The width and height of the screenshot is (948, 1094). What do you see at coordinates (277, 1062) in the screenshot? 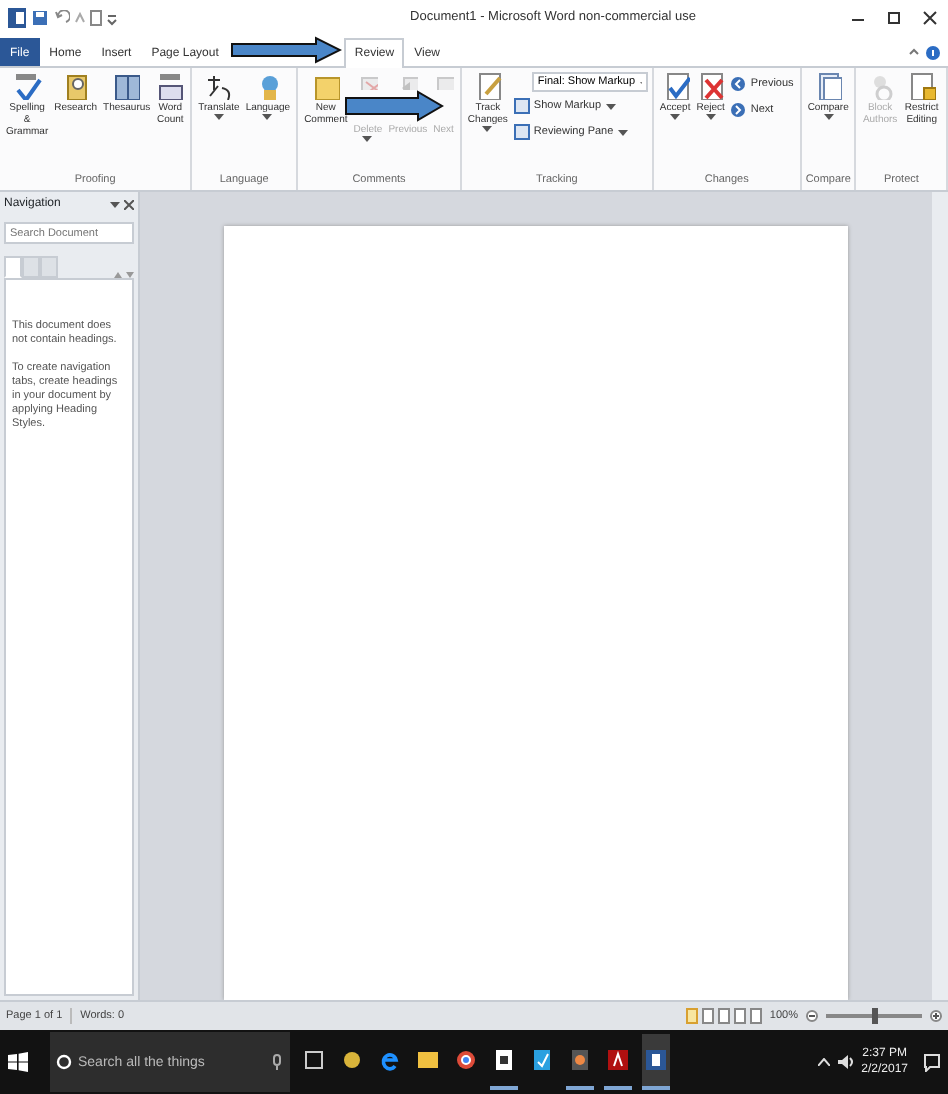
I see `microphone-icon` at bounding box center [277, 1062].